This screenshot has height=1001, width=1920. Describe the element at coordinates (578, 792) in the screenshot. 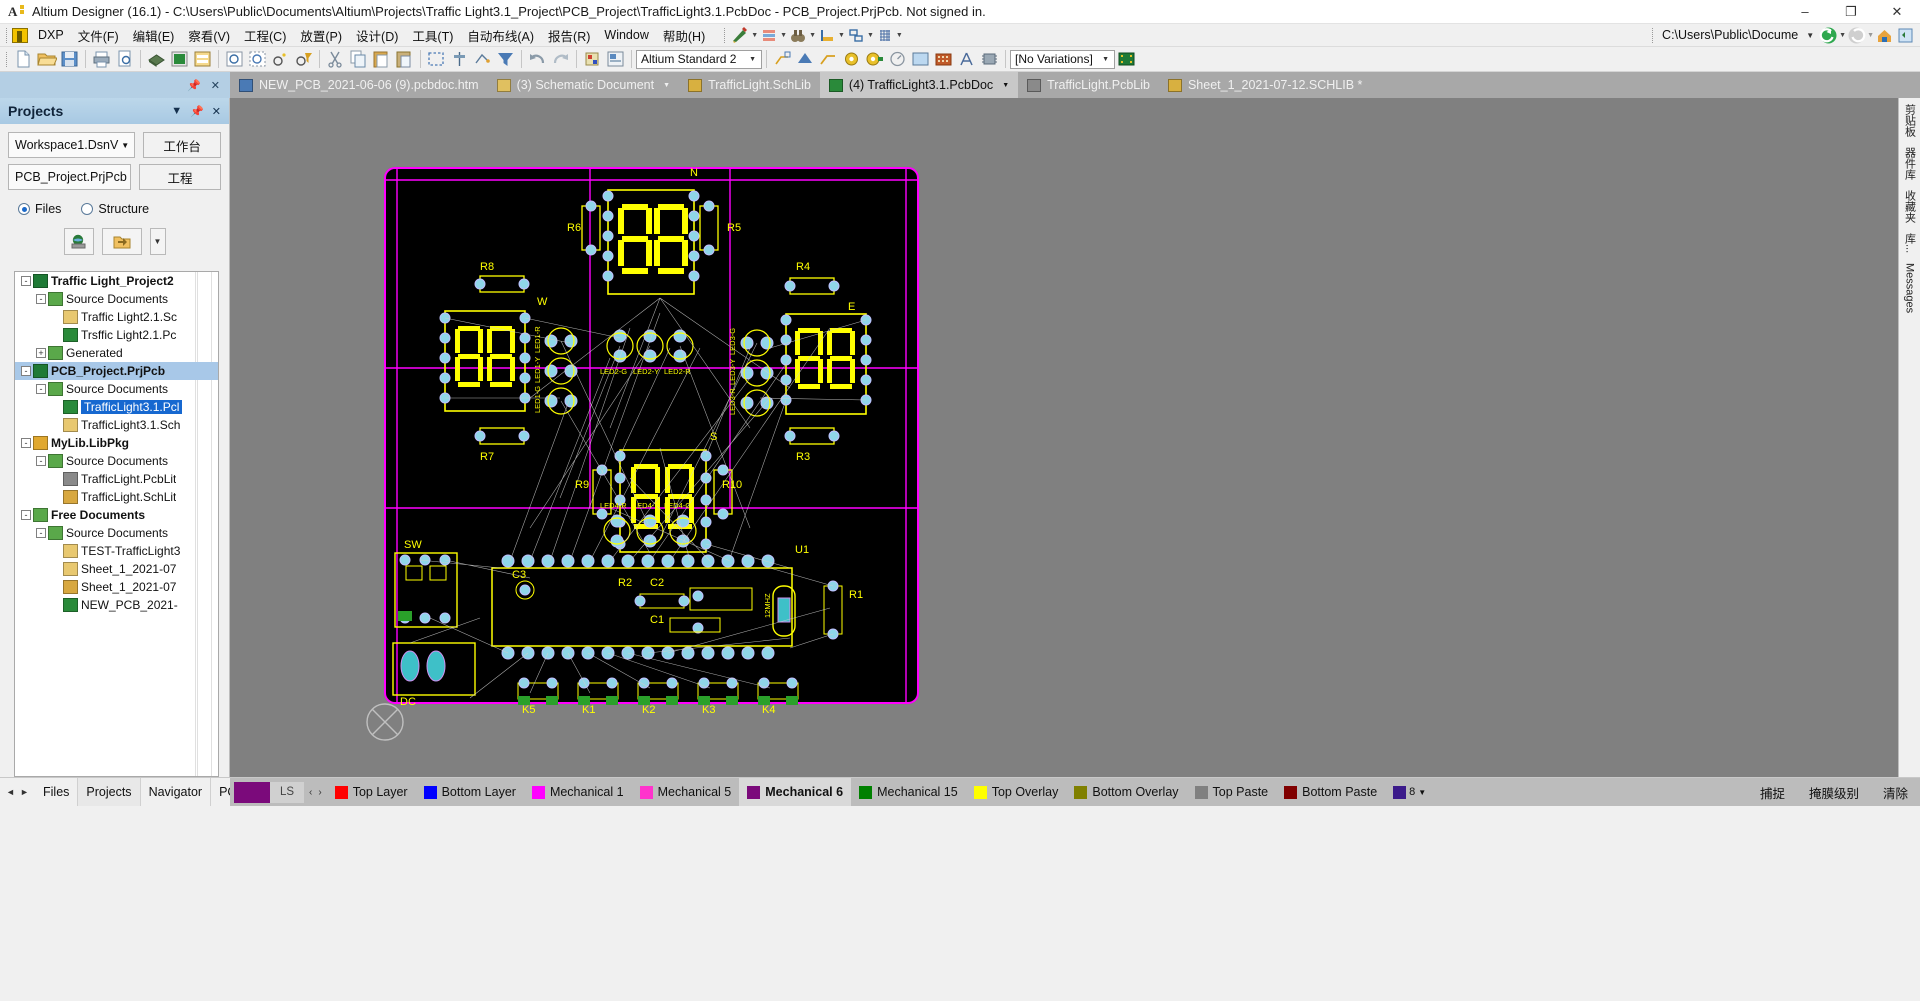

I see `layer-tab-2: Mechanical 1` at that location.